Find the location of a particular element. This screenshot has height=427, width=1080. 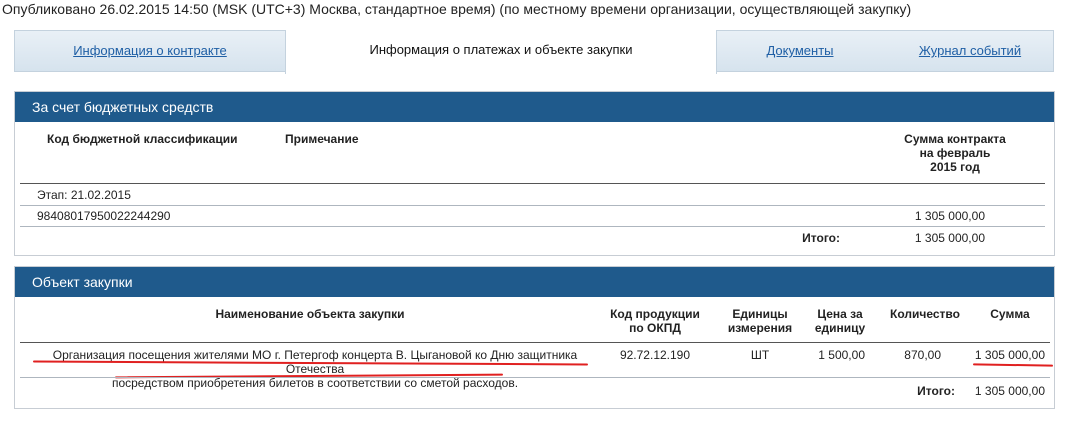

stage-label: Этап: 21.02.2015 is located at coordinates (84, 195).